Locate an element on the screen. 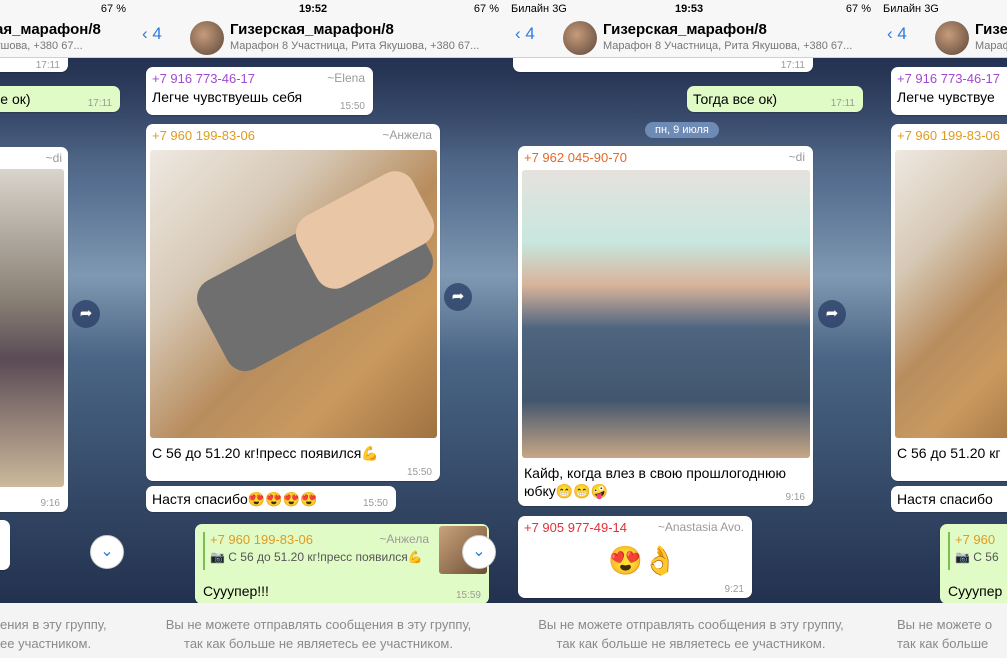  chat-title: Гизерска is located at coordinates (991, 29).